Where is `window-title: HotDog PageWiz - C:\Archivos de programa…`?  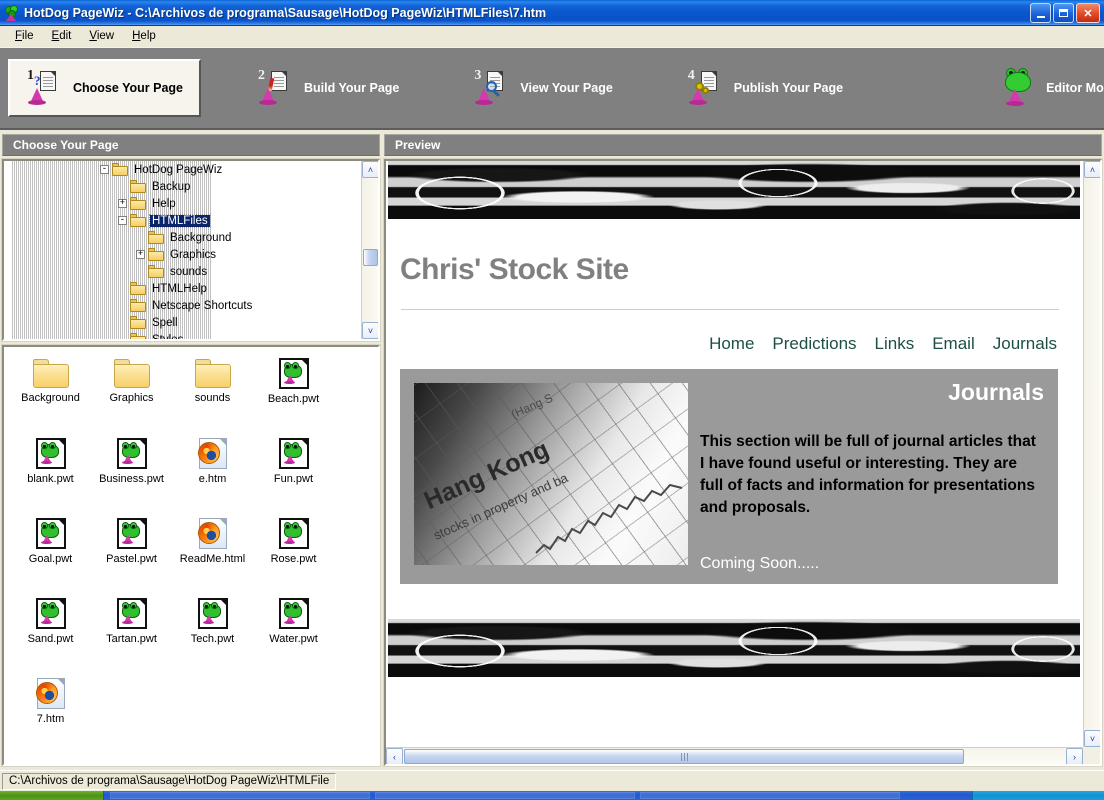 window-title: HotDog PageWiz - C:\Archivos de programa… is located at coordinates (285, 12).